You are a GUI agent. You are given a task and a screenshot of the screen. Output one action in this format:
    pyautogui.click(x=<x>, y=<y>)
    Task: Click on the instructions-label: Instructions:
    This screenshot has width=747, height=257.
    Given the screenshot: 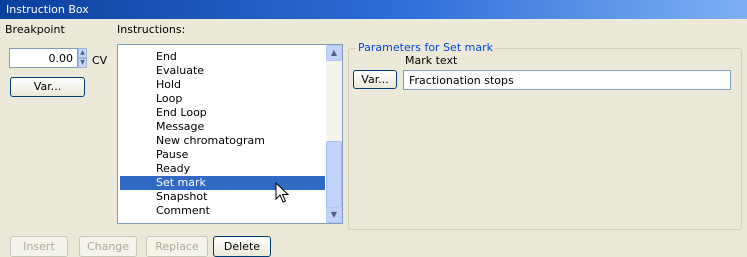 What is the action you would take?
    pyautogui.click(x=151, y=29)
    